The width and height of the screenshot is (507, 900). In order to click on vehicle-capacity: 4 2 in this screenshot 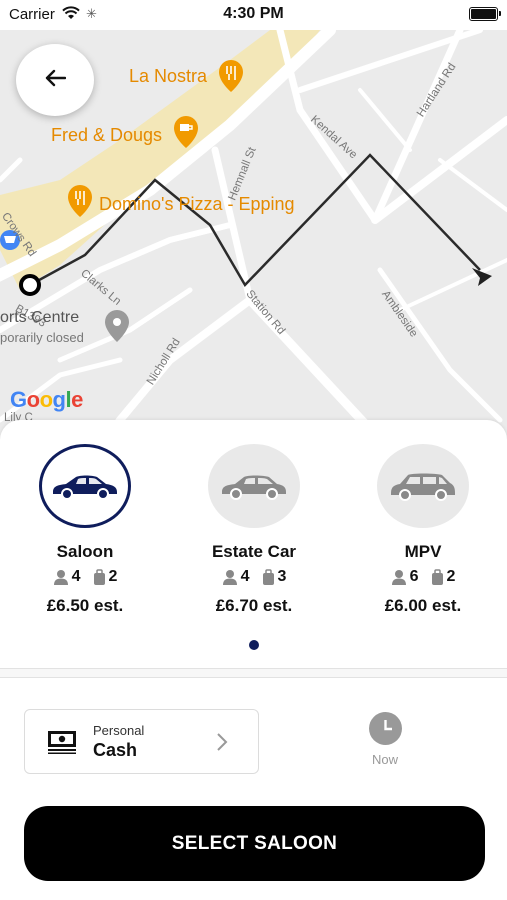, I will do `click(85, 577)`.